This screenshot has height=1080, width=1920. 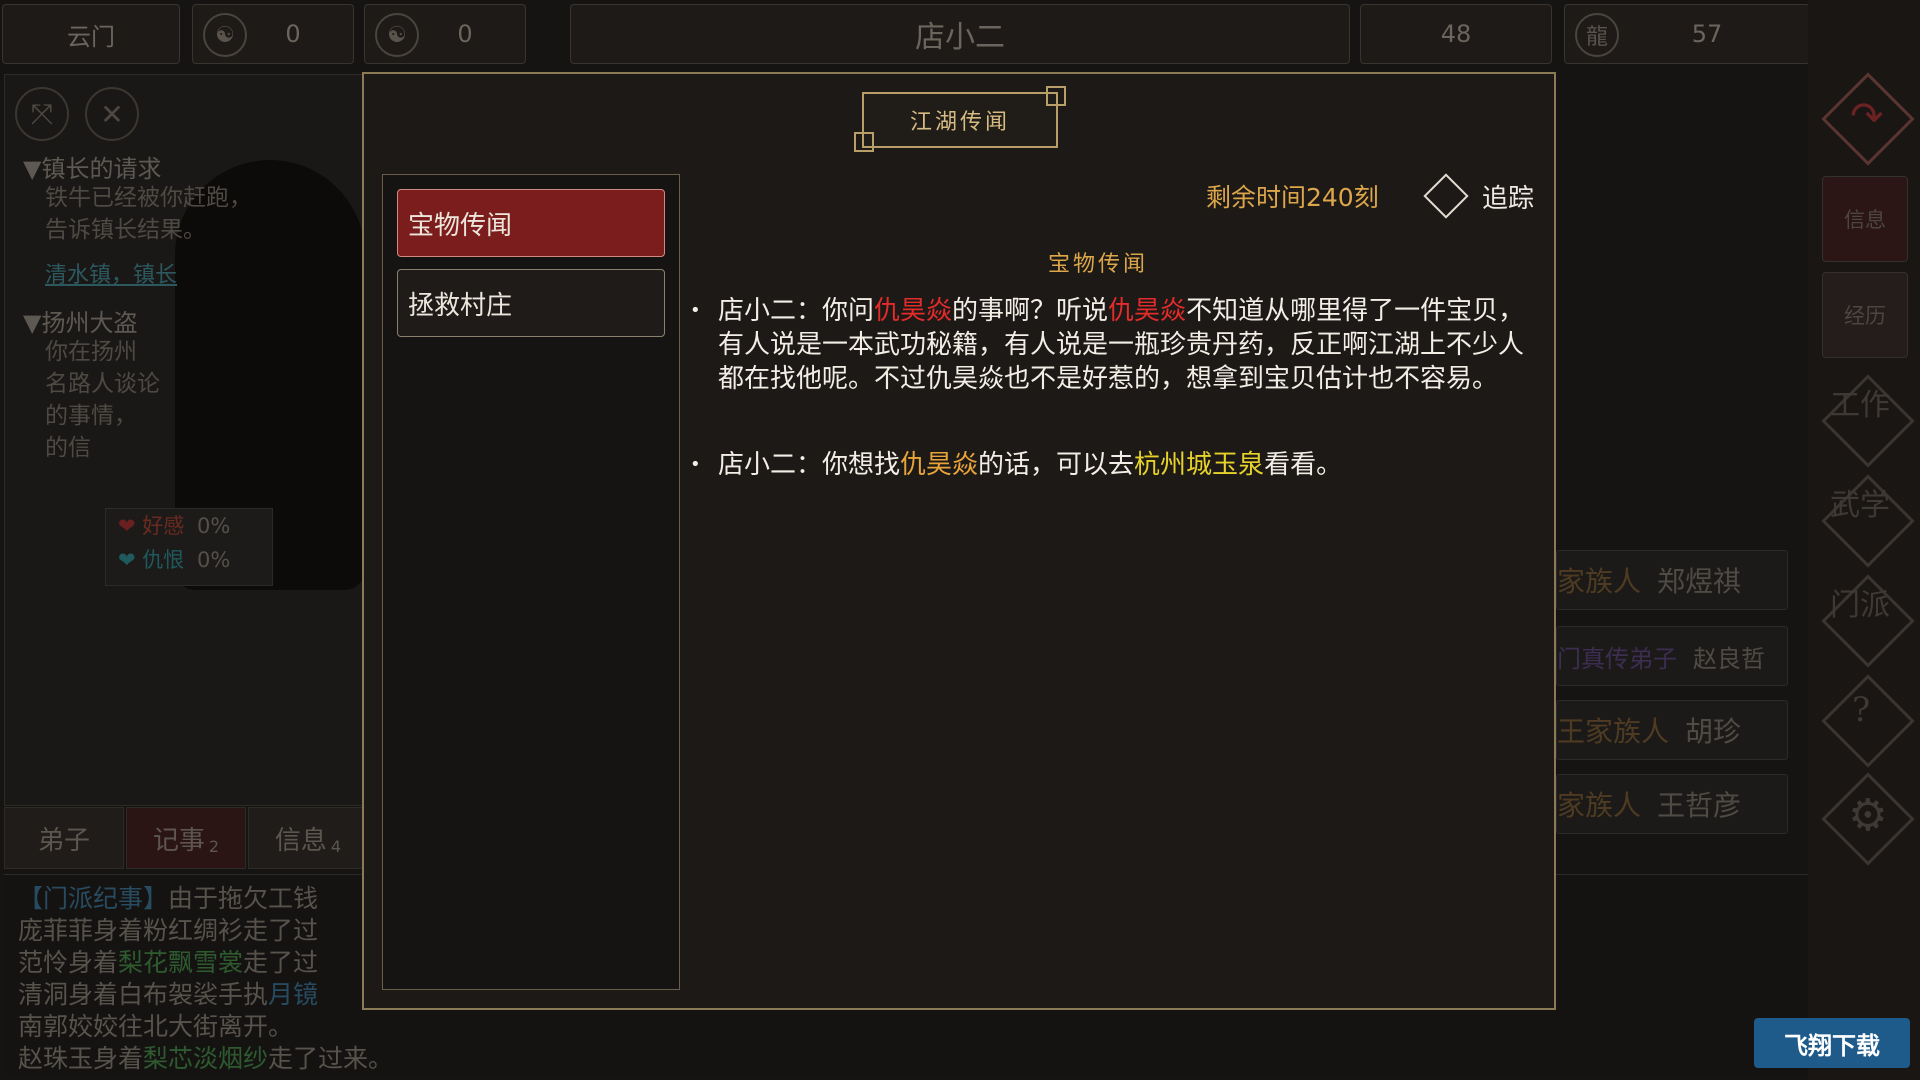 What do you see at coordinates (1456, 34) in the screenshot?
I see `value-a: 48` at bounding box center [1456, 34].